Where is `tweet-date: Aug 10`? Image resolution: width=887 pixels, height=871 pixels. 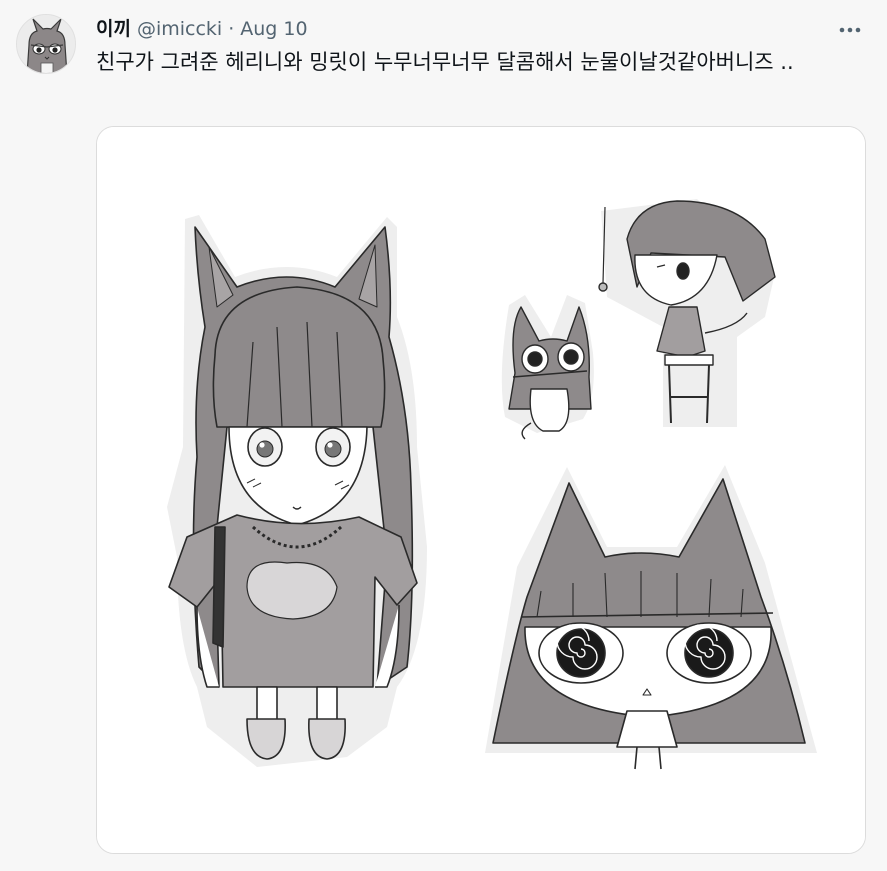 tweet-date: Aug 10 is located at coordinates (273, 29).